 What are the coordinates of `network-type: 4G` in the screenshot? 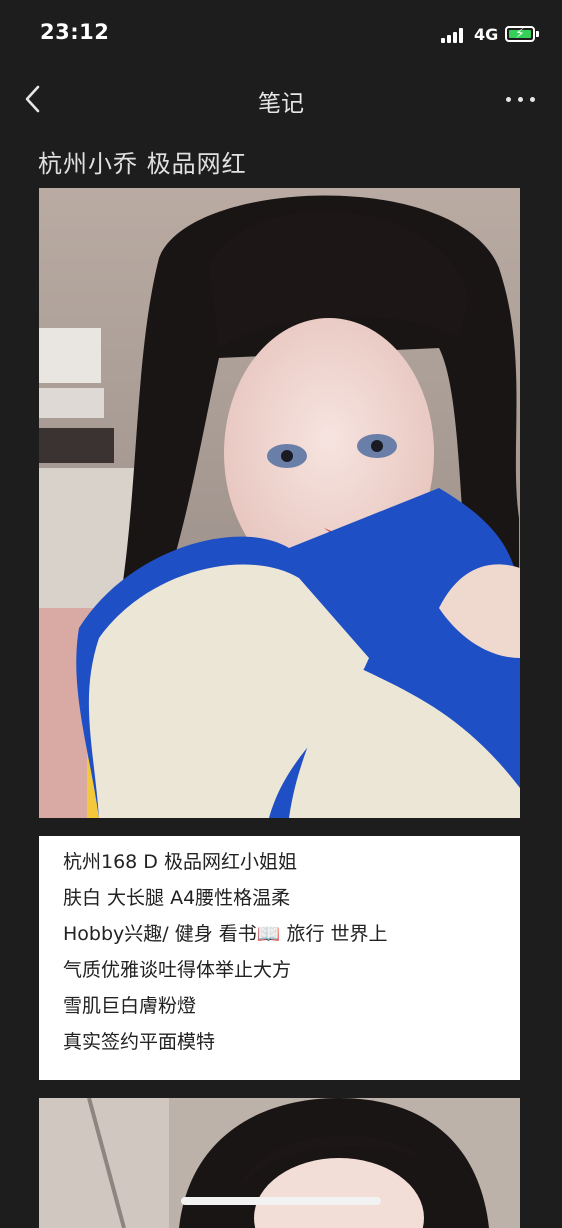 It's located at (486, 34).